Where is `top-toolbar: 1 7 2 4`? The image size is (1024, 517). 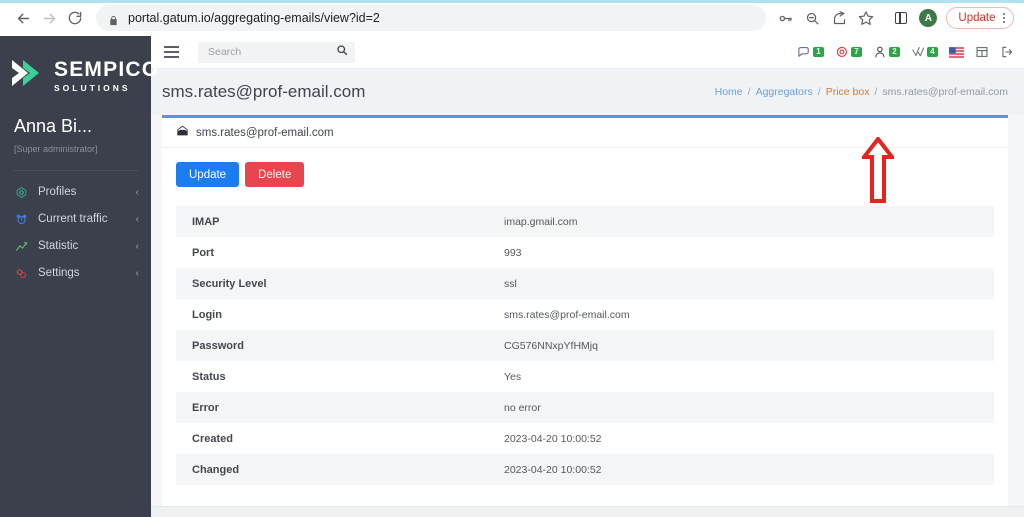 top-toolbar: 1 7 2 4 is located at coordinates (587, 52).